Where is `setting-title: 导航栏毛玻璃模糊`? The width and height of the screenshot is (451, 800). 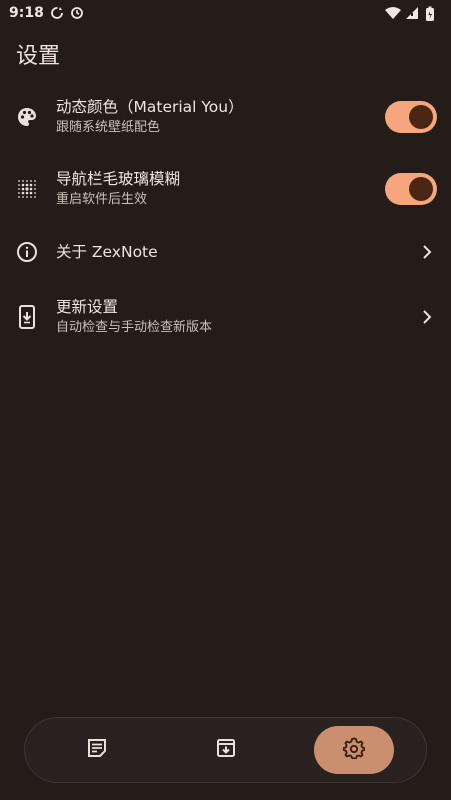 setting-title: 导航栏毛玻璃模糊 is located at coordinates (118, 179).